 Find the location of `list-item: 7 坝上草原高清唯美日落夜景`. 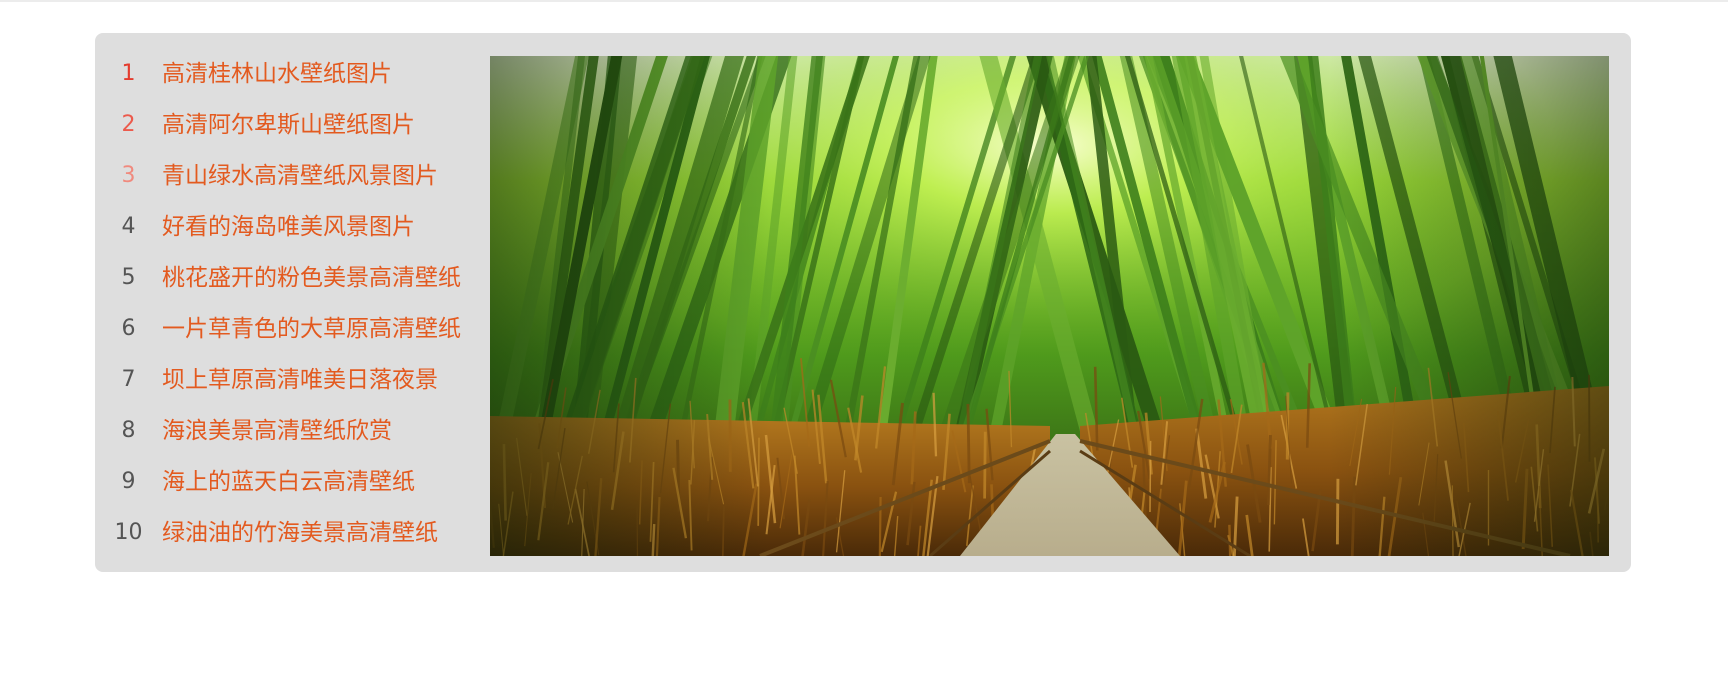

list-item: 7 坝上草原高清唯美日落夜景 is located at coordinates (285, 388).